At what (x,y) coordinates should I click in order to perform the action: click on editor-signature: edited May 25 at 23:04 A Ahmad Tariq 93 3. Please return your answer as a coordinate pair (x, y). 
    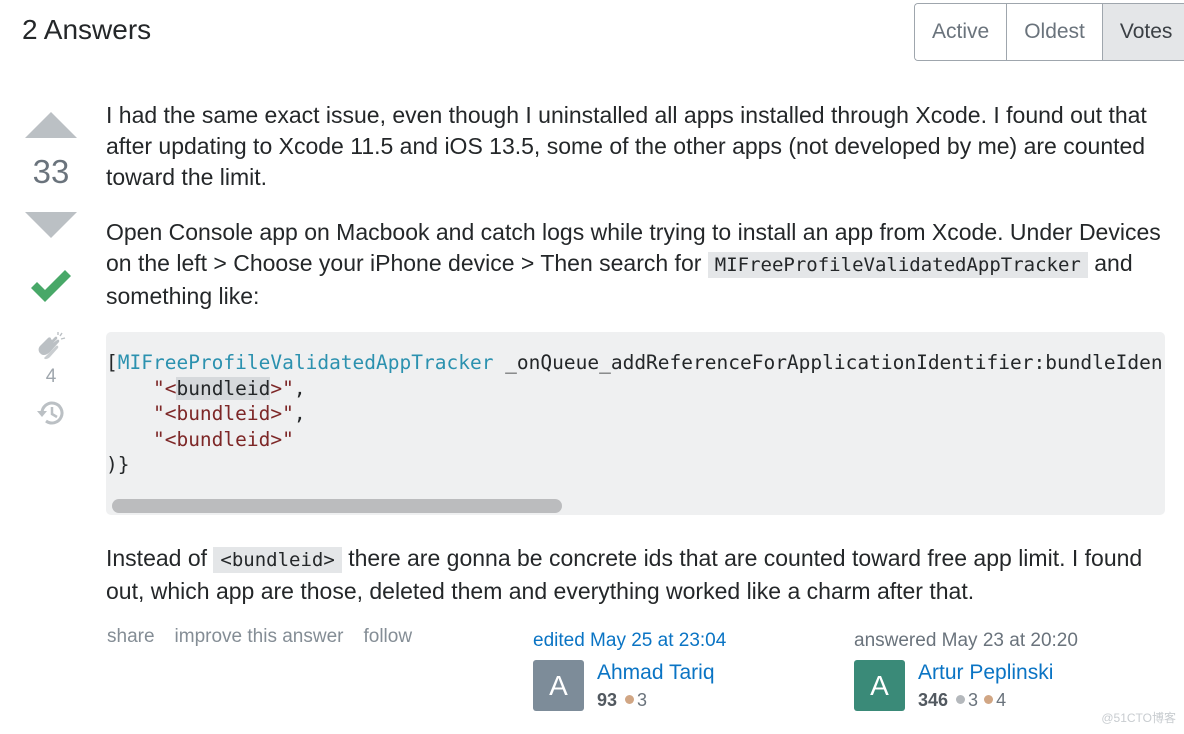
    Looking at the image, I should click on (629, 671).